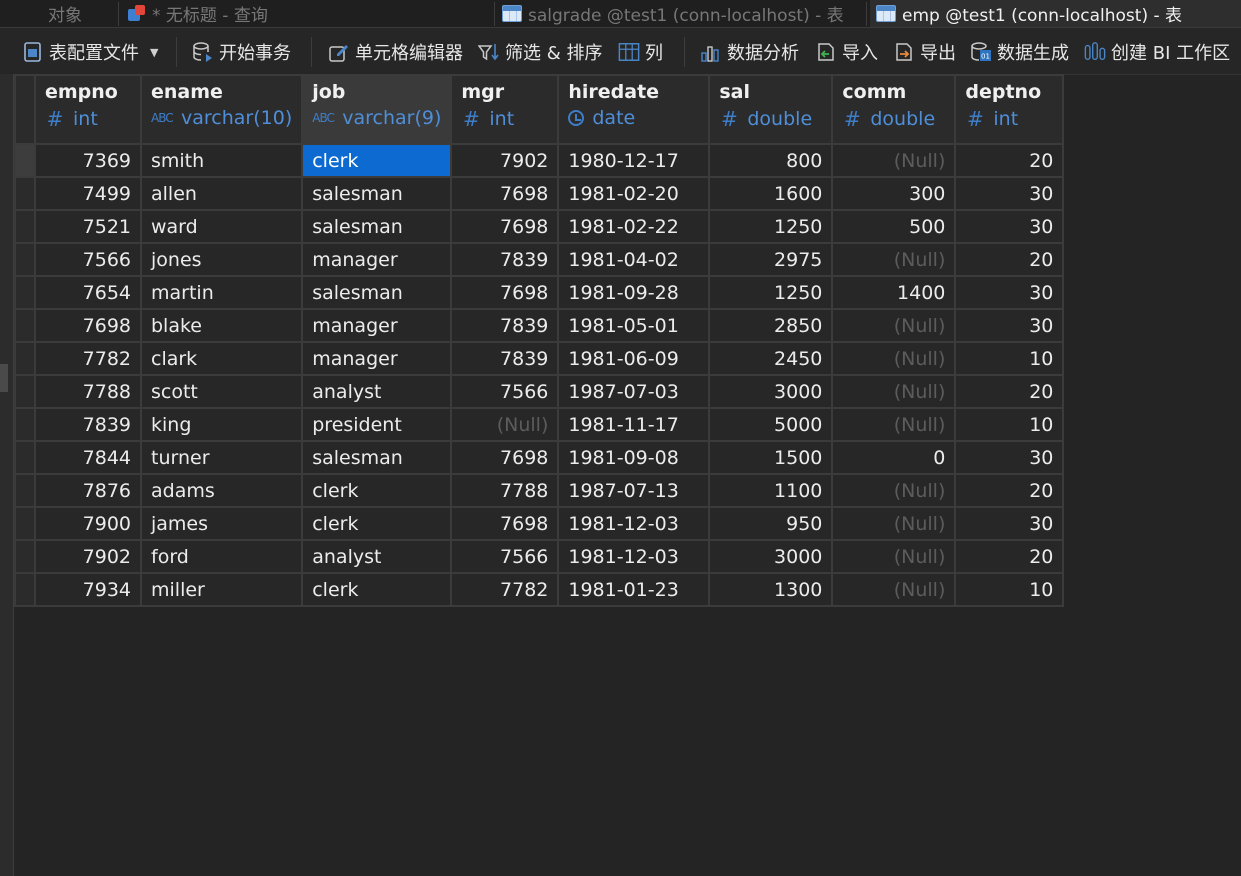 Image resolution: width=1241 pixels, height=876 pixels. I want to click on cell-ename: adams, so click(221, 490).